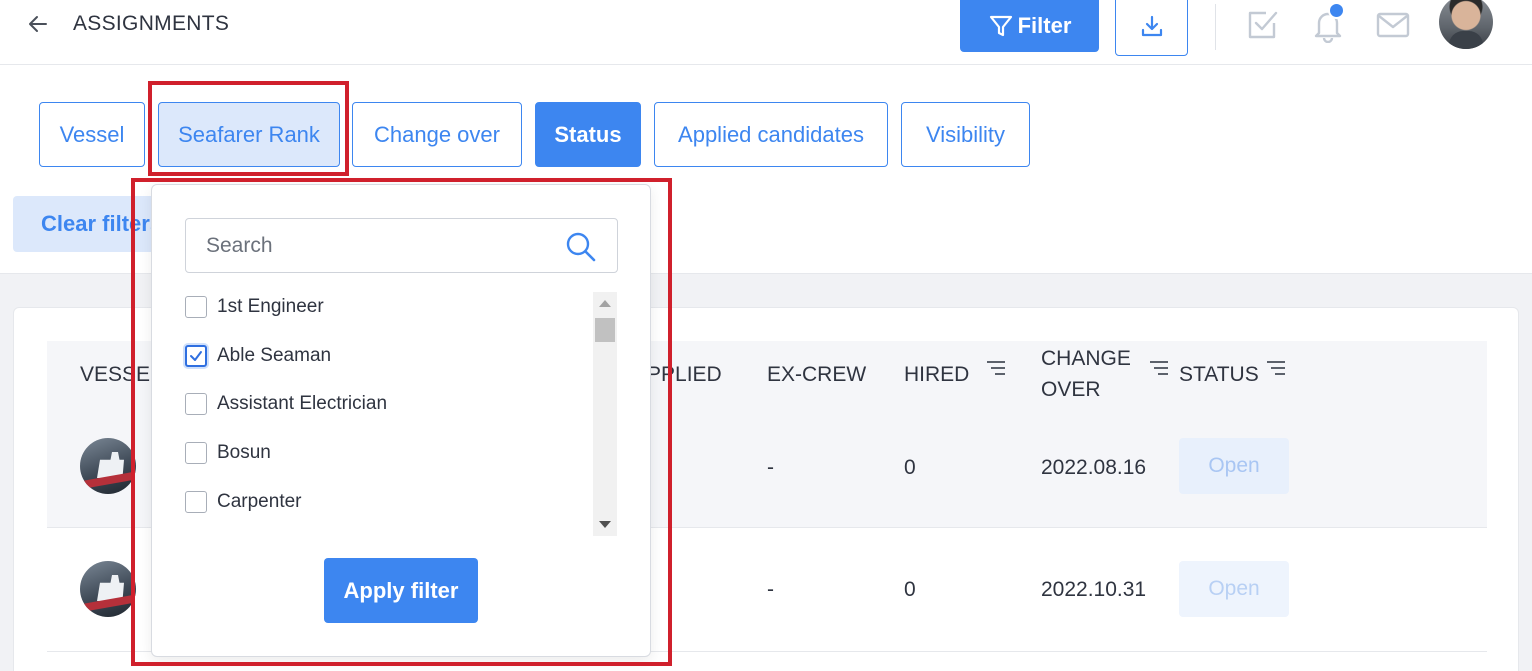  I want to click on tab-change-over: Change over, so click(437, 134).